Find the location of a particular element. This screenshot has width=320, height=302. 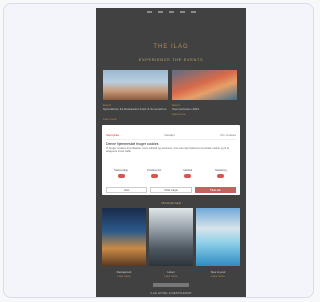

toggle-label: Nødvendige is located at coordinates (121, 170).